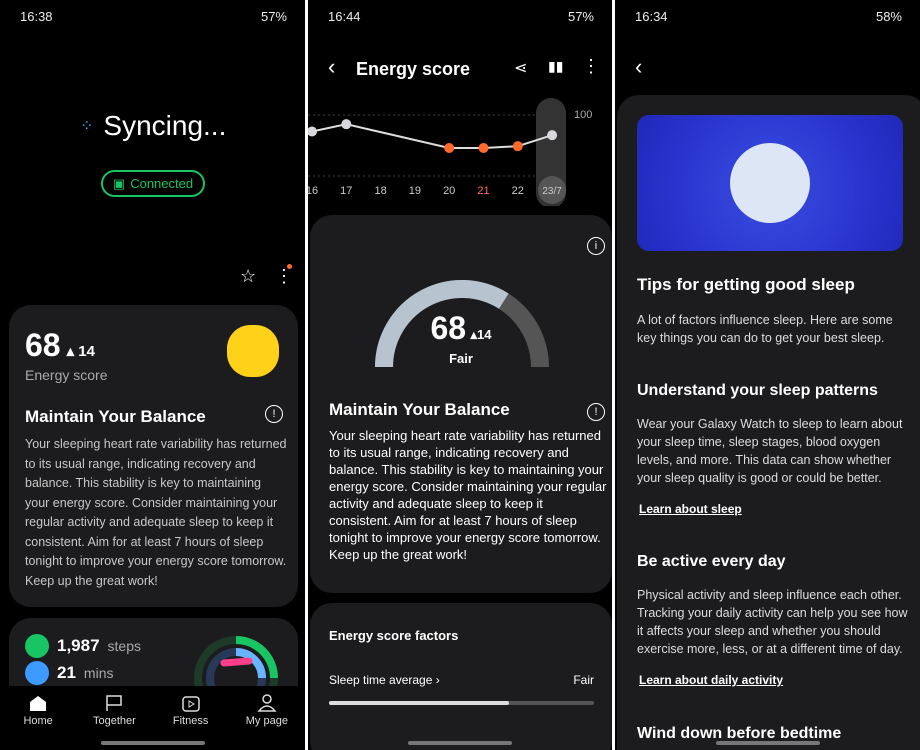 This screenshot has height=750, width=920. Describe the element at coordinates (520, 68) in the screenshot. I see `share-icon: ⋖` at that location.